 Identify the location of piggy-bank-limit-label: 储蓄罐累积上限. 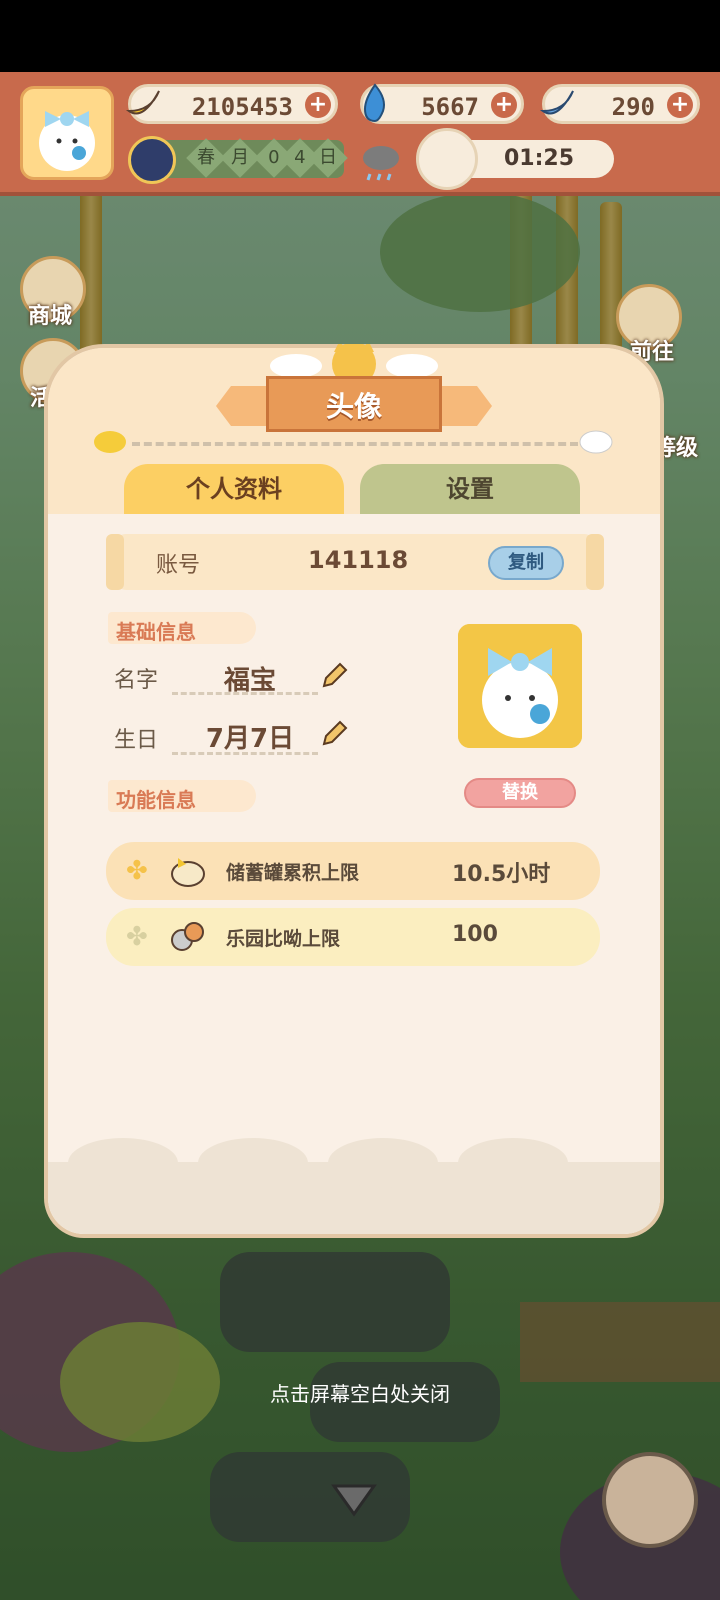
(293, 873).